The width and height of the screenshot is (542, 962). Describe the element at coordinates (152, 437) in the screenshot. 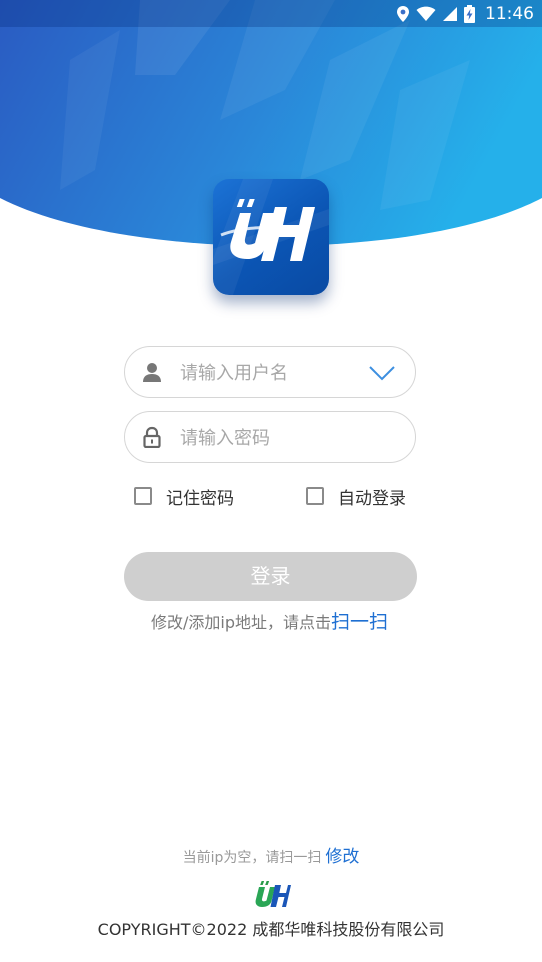

I see `lock-icon` at that location.